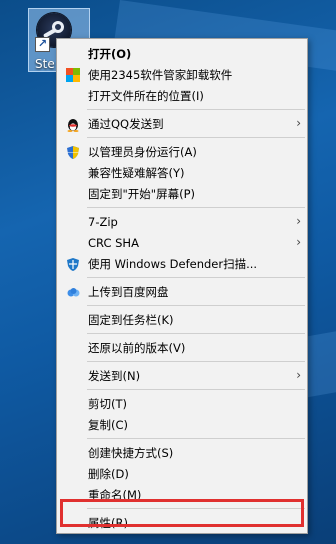  I want to click on menu-item-label: 属性(R), so click(108, 522).